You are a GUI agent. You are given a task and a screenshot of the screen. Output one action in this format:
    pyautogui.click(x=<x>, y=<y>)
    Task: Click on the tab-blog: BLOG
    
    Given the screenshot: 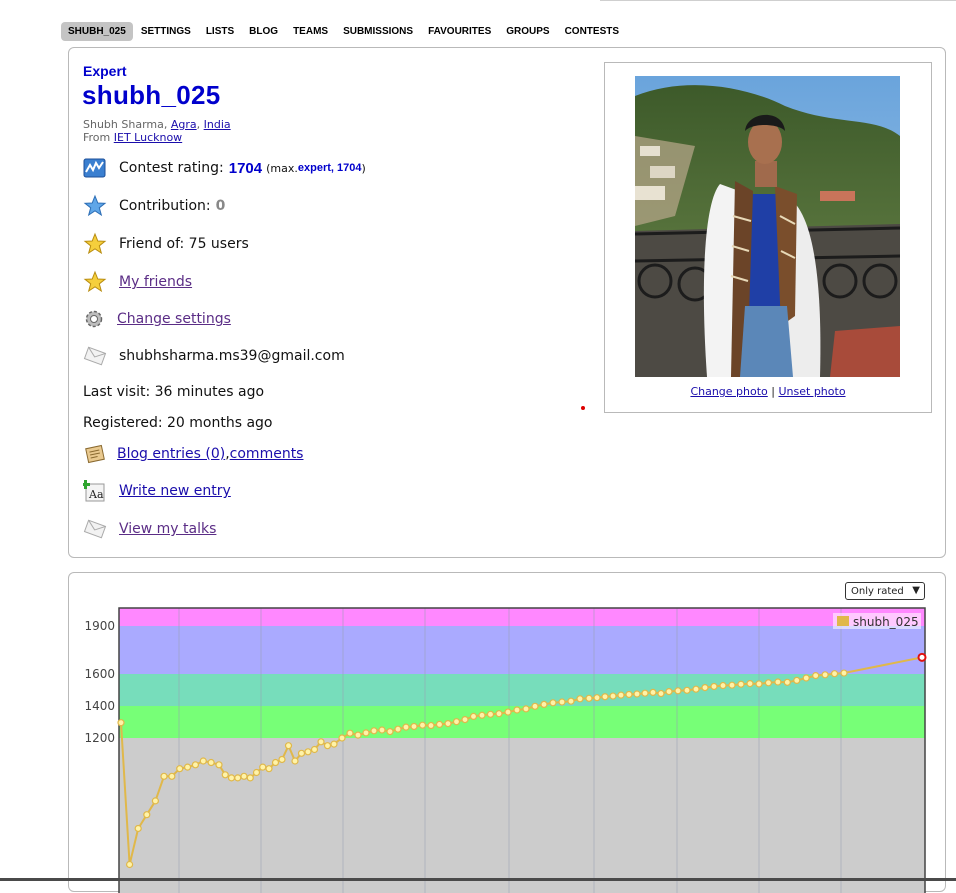 What is the action you would take?
    pyautogui.click(x=263, y=31)
    